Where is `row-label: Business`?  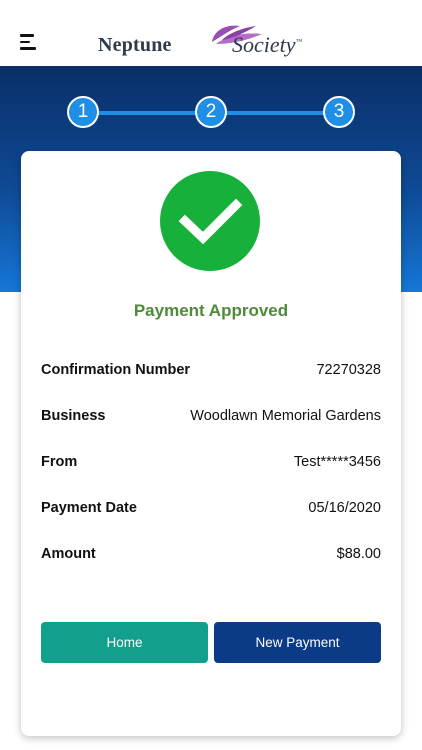
row-label: Business is located at coordinates (73, 416).